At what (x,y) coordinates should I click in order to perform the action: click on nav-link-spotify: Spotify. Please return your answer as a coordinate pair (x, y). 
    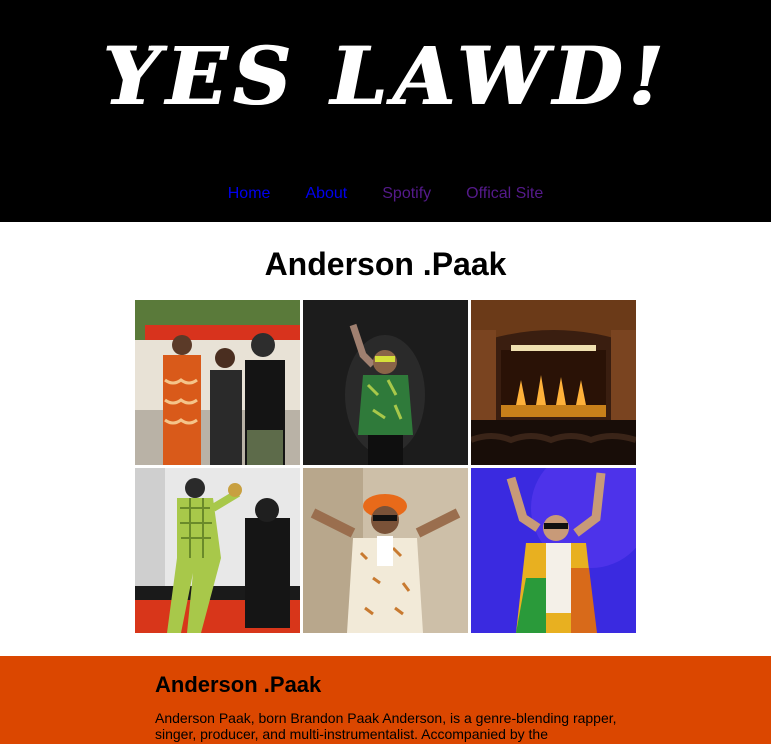
    Looking at the image, I should click on (406, 194).